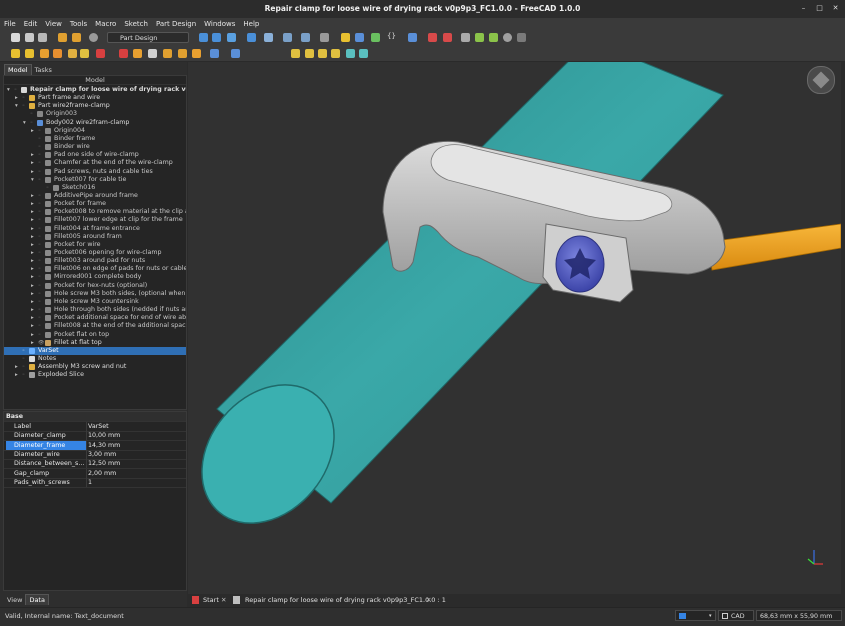  I want to click on workbench-selector: Part Design, so click(148, 37).